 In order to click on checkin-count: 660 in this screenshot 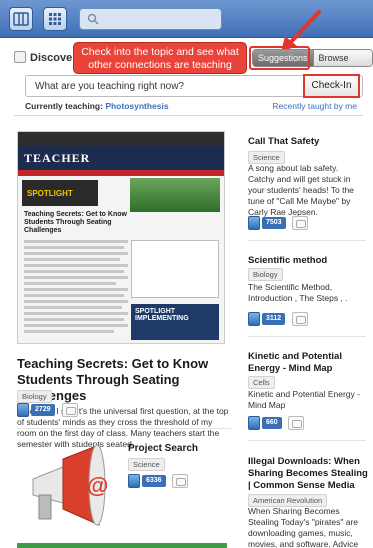, I will do `click(272, 423)`.